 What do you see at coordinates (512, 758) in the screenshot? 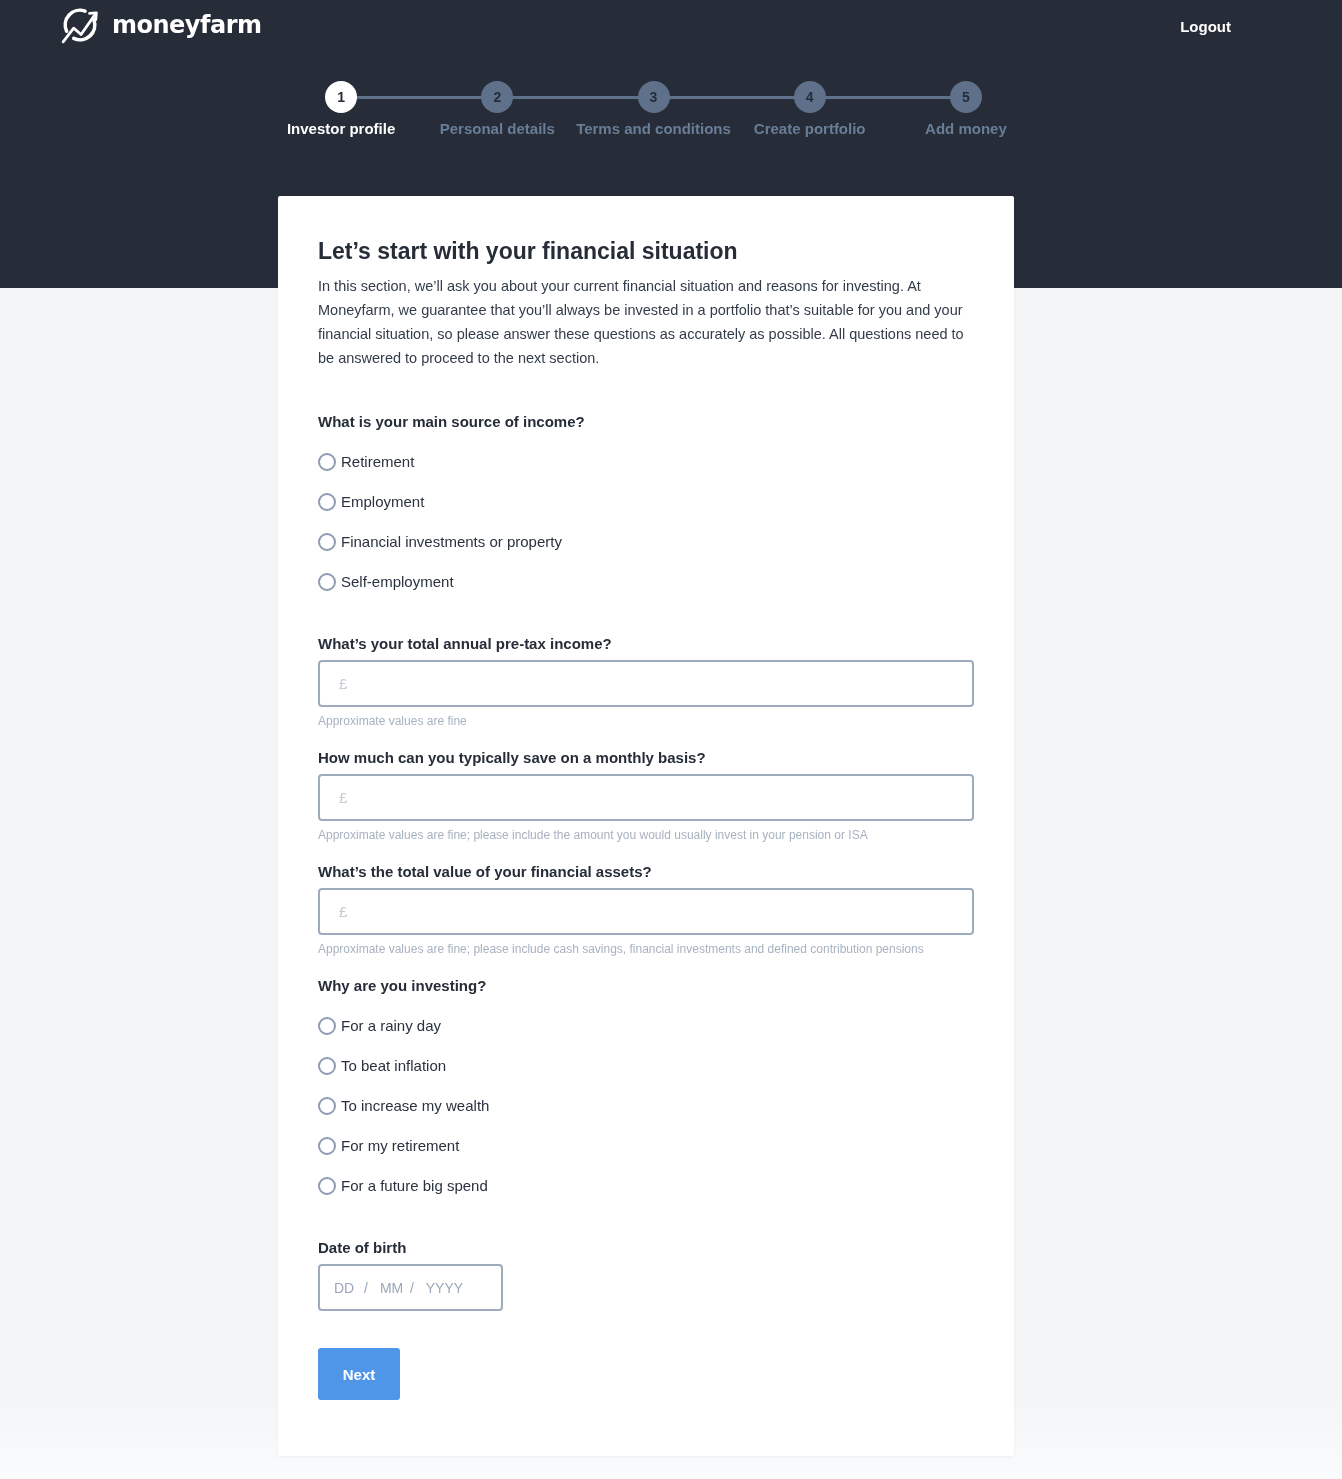
I see `question-label: How much can you typically save on a monthly basis?` at bounding box center [512, 758].